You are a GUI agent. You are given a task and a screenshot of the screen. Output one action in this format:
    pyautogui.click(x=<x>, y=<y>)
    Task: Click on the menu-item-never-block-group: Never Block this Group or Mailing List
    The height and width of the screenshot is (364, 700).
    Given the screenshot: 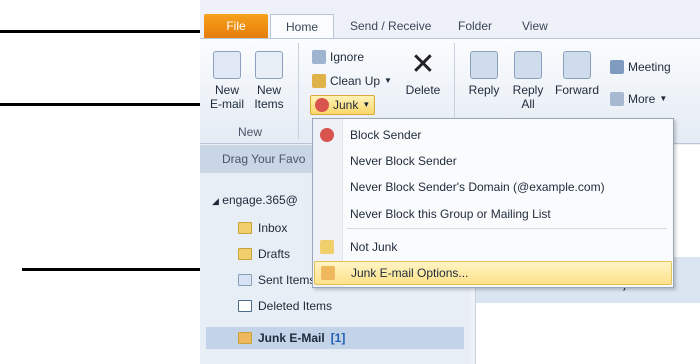 What is the action you would take?
    pyautogui.click(x=493, y=214)
    